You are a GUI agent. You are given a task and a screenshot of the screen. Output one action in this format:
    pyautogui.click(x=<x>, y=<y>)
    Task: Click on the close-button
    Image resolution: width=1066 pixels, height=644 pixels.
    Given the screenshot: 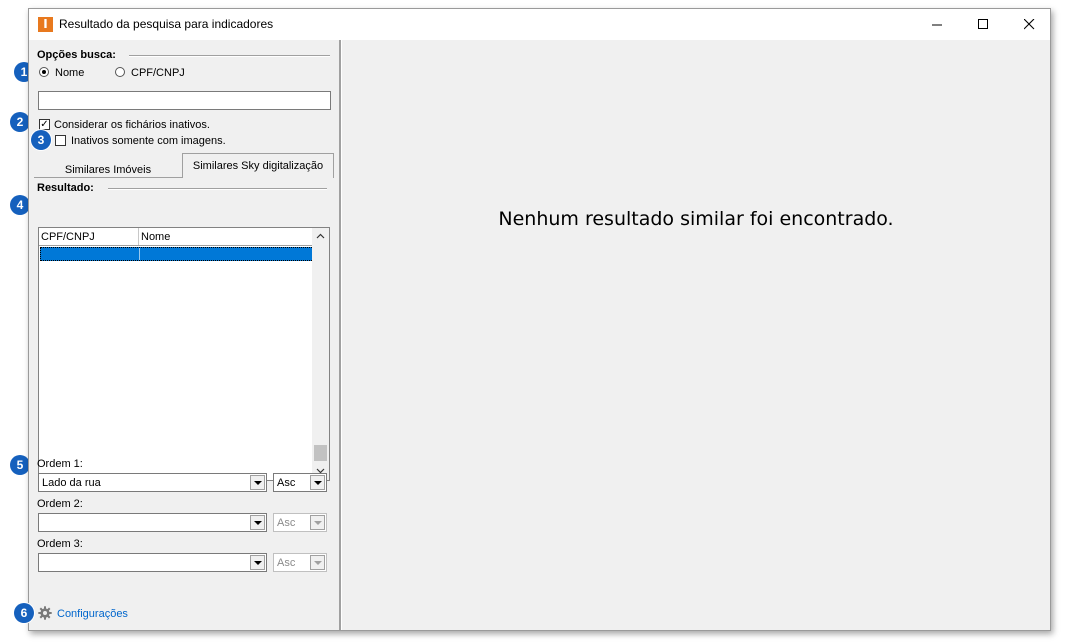 What is the action you would take?
    pyautogui.click(x=1029, y=24)
    